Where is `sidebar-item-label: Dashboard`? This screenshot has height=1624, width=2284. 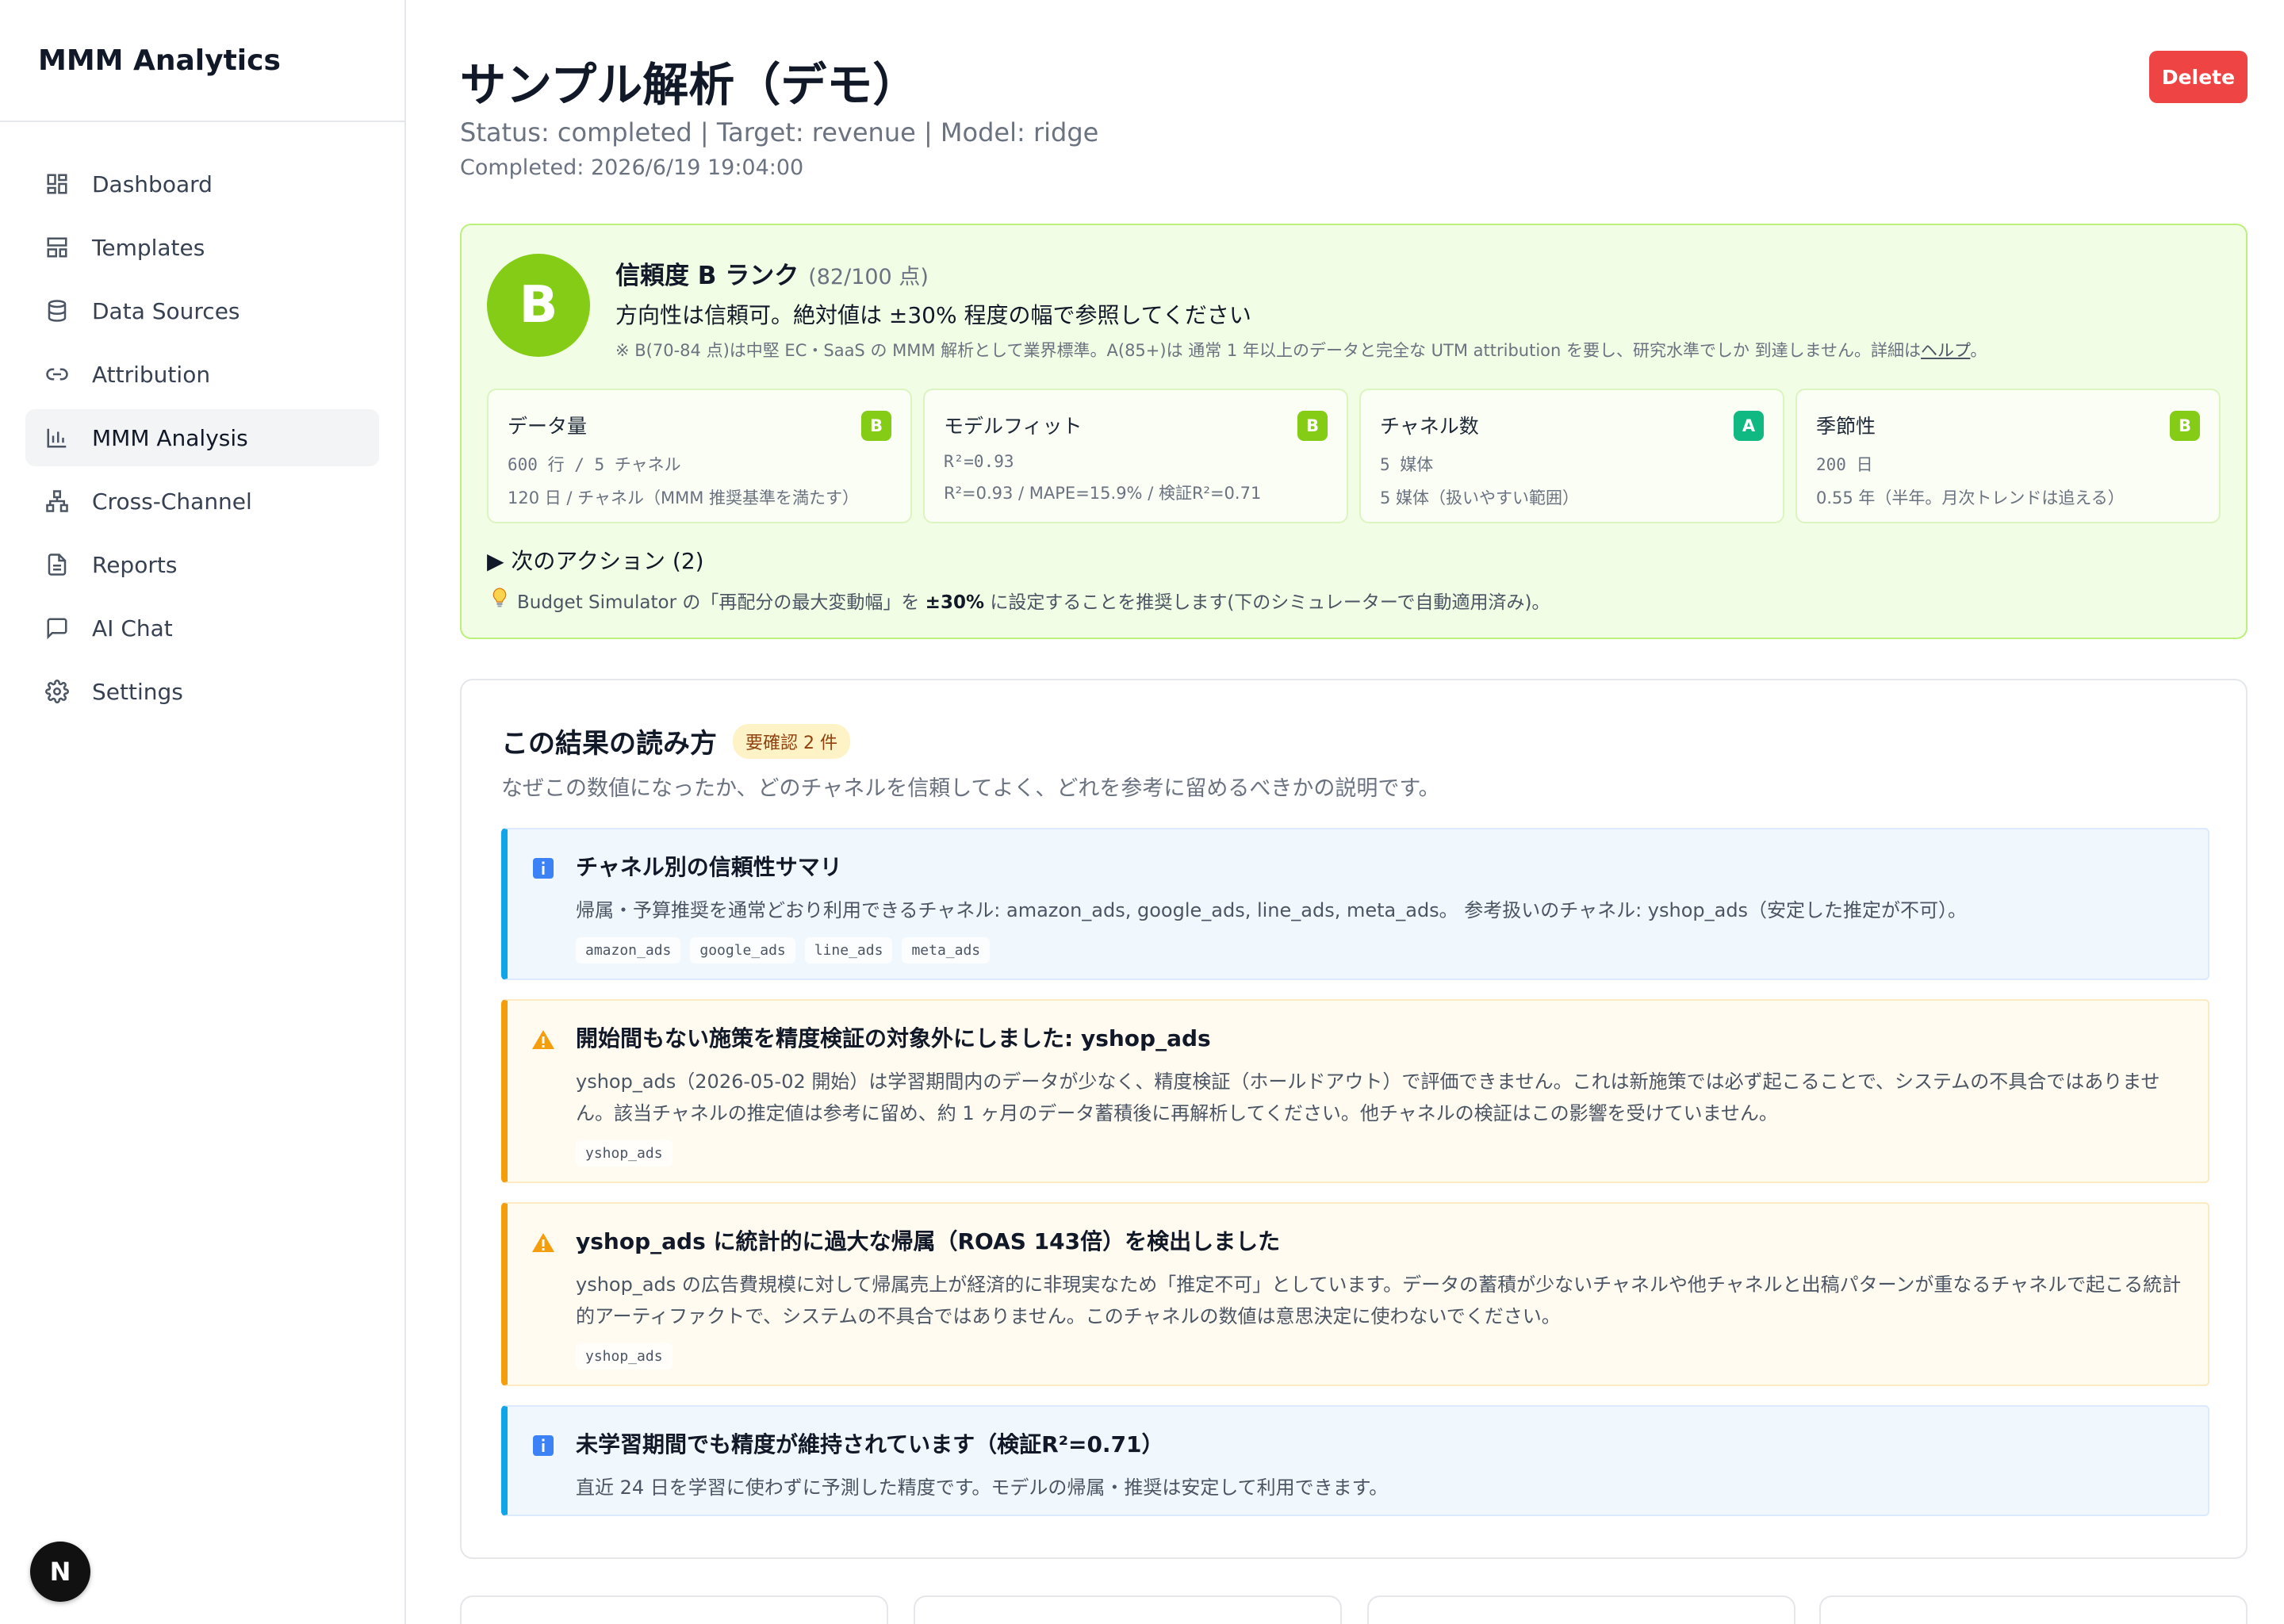
sidebar-item-label: Dashboard is located at coordinates (152, 183).